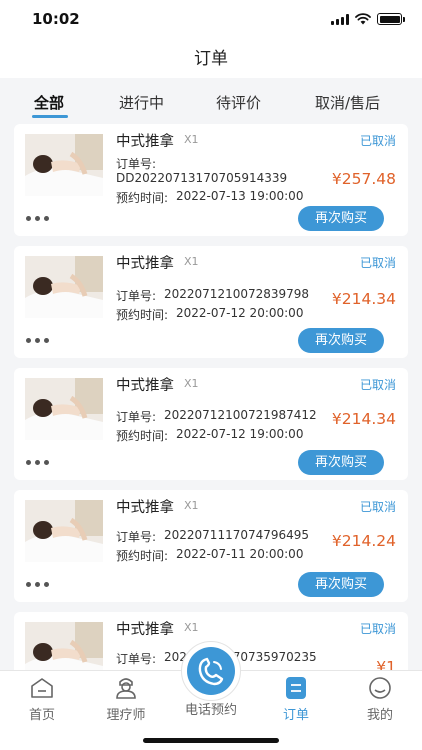 The width and height of the screenshot is (422, 750). Describe the element at coordinates (210, 710) in the screenshot. I see `tabbar-label: 电话预约` at that location.